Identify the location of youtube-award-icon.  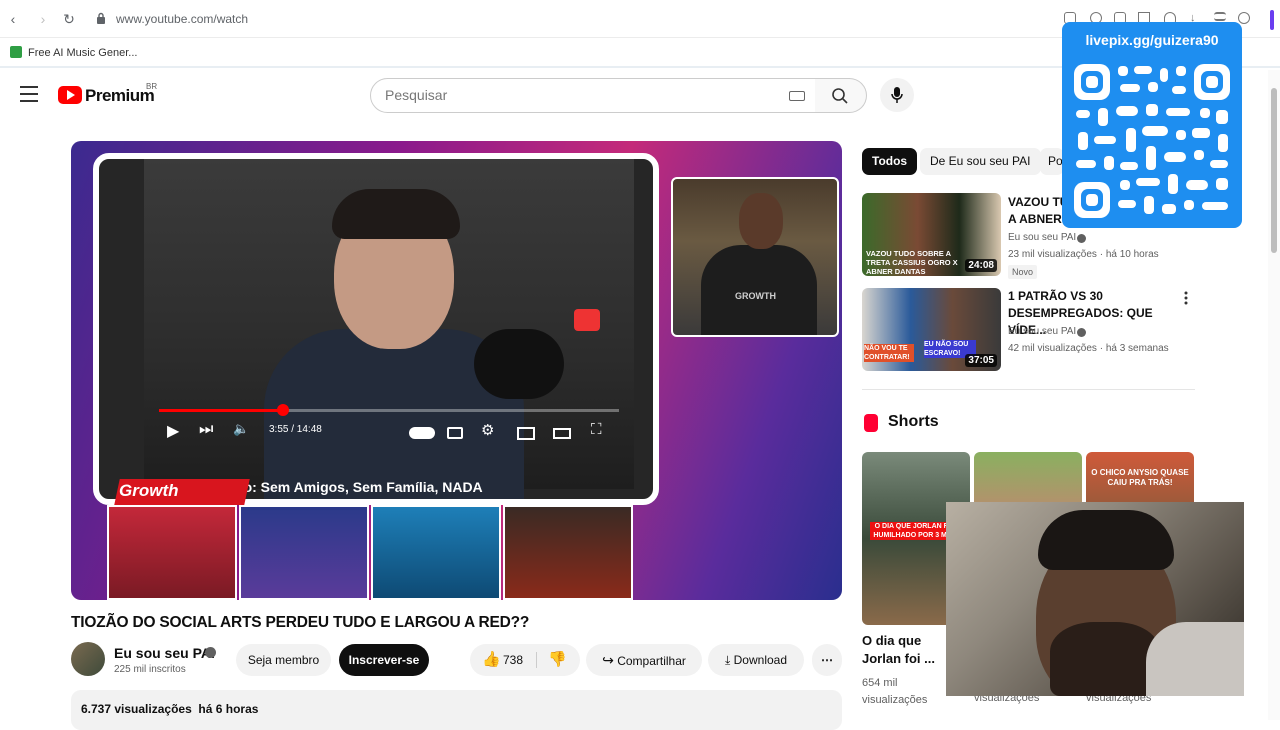
(587, 320).